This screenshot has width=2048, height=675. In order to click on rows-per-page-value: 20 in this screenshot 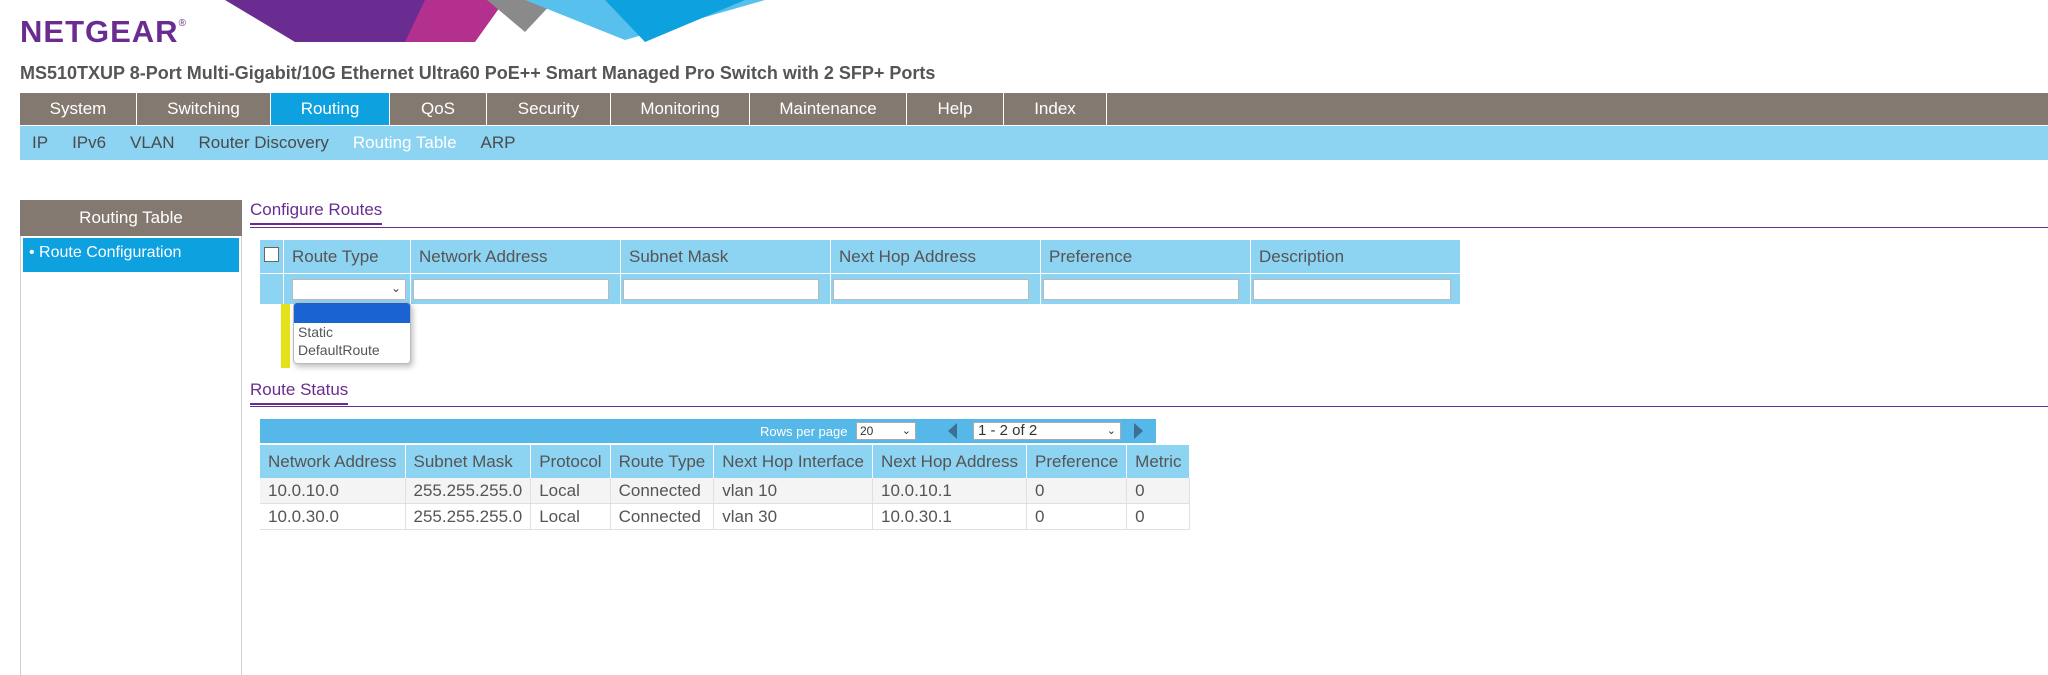, I will do `click(867, 431)`.